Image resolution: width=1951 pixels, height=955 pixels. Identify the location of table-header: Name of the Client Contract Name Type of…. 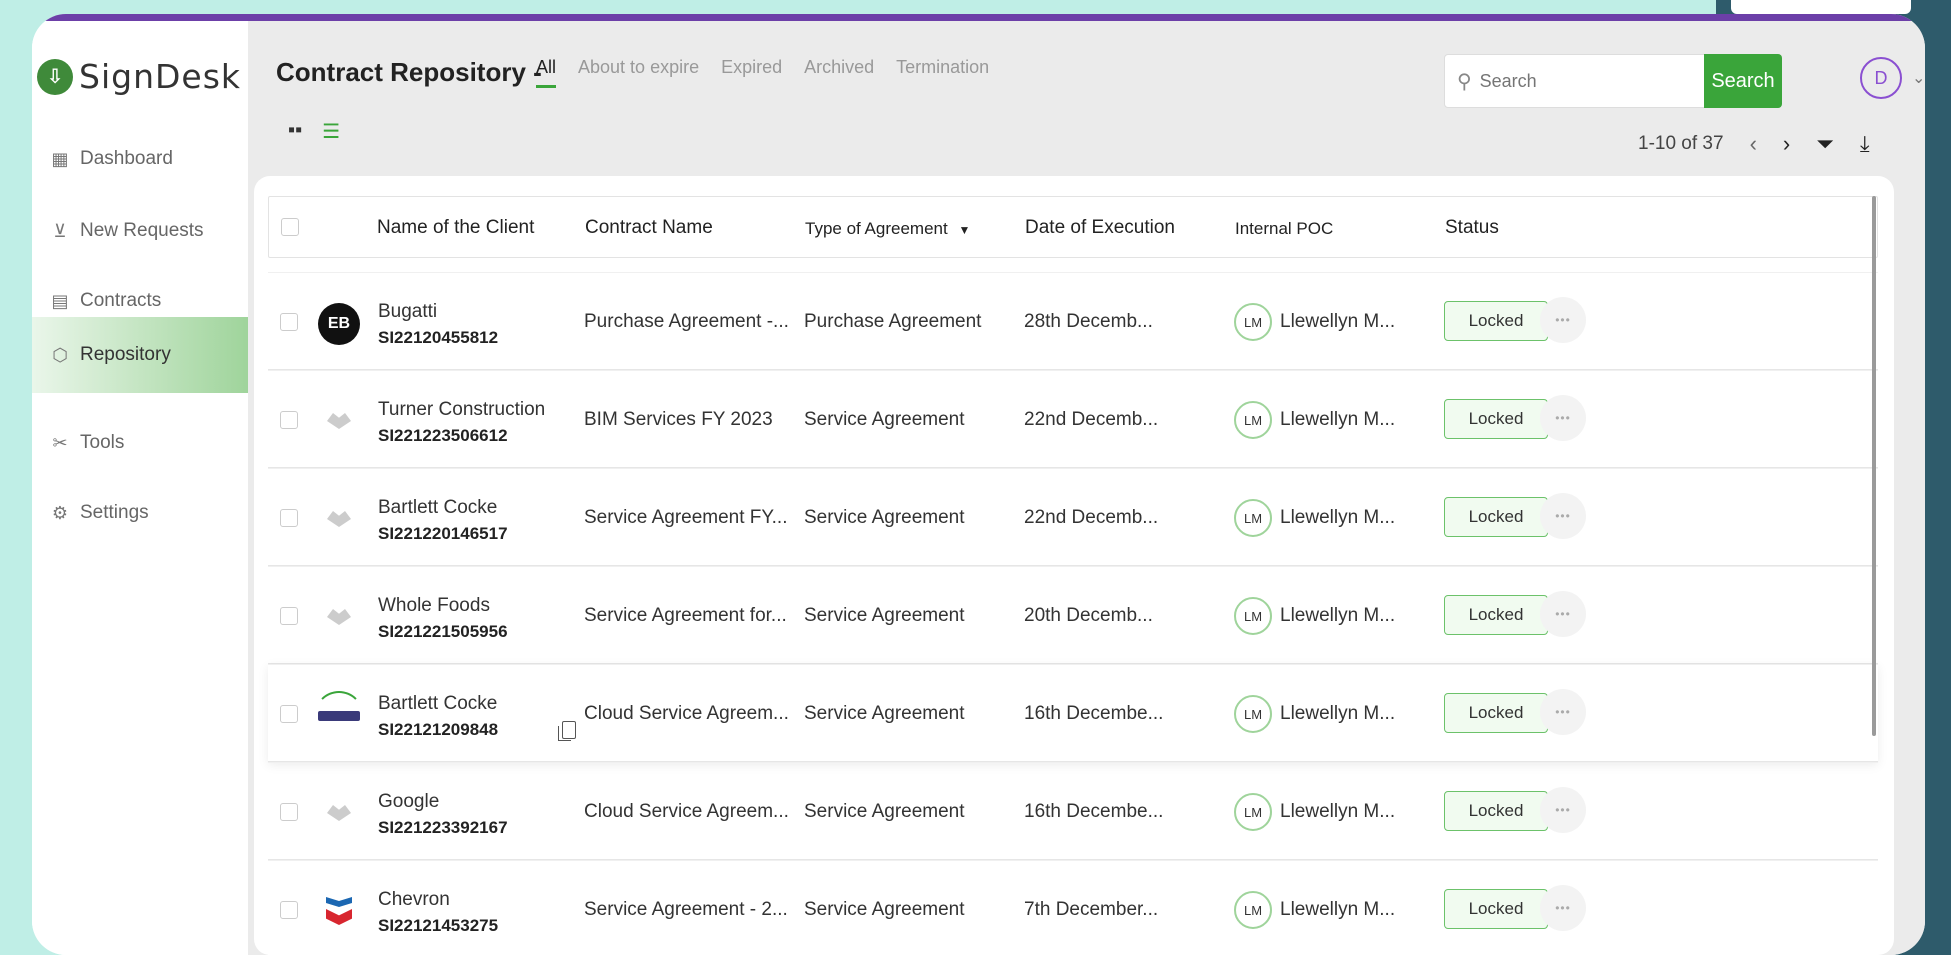
(1073, 227).